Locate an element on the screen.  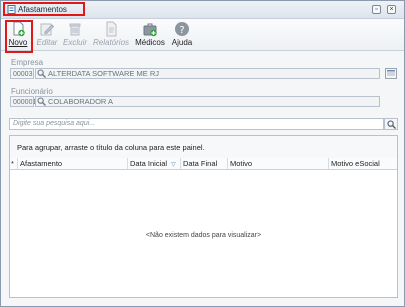
trash-icon is located at coordinates (75, 29).